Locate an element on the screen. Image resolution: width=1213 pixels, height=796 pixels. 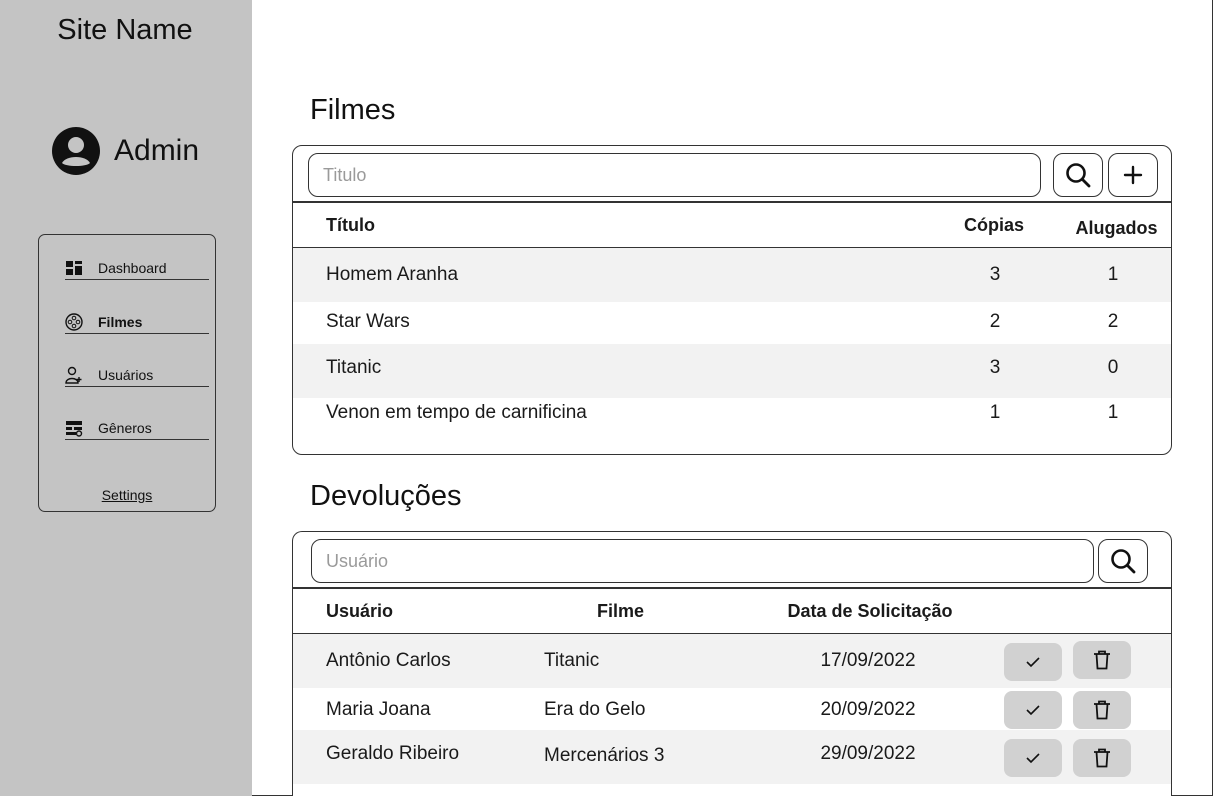
user-name: Admin is located at coordinates (157, 150).